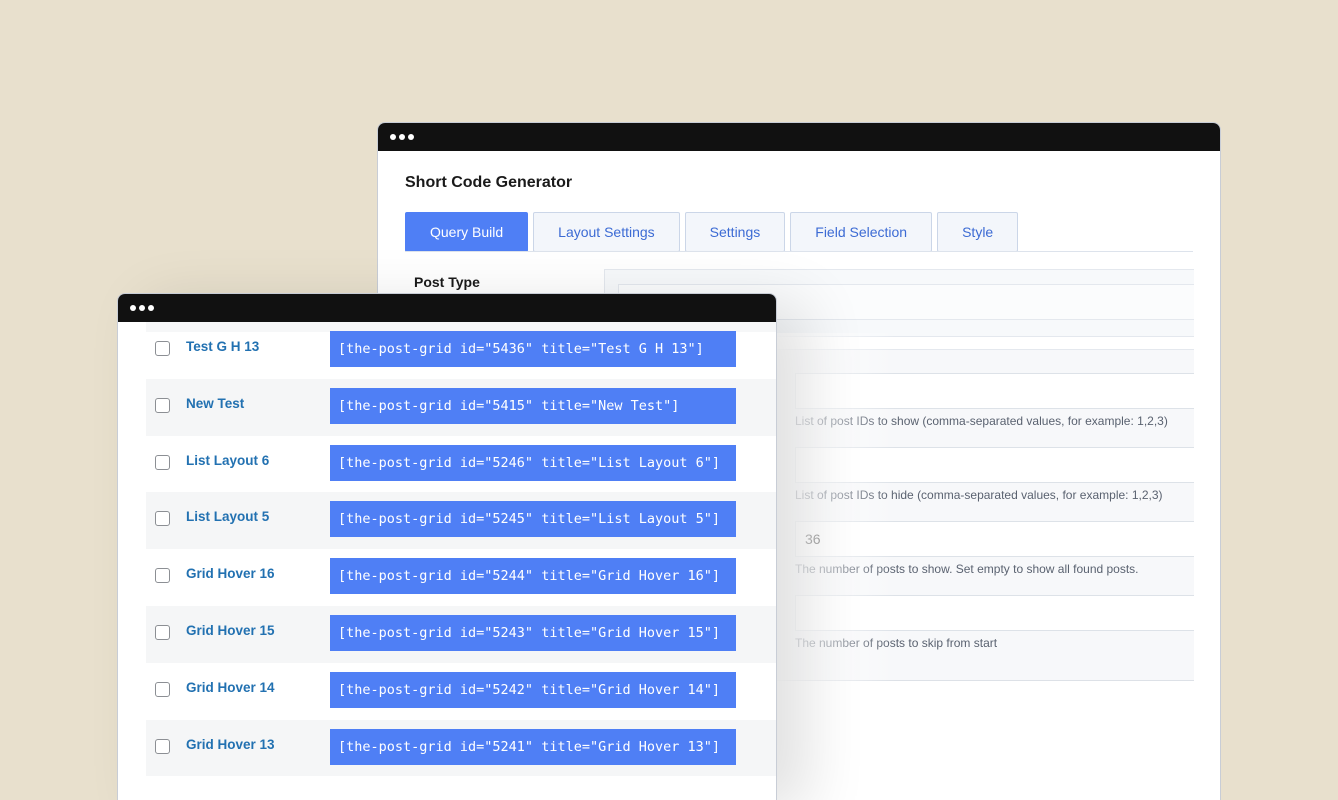  What do you see at coordinates (994, 613) in the screenshot?
I see `offset-input` at bounding box center [994, 613].